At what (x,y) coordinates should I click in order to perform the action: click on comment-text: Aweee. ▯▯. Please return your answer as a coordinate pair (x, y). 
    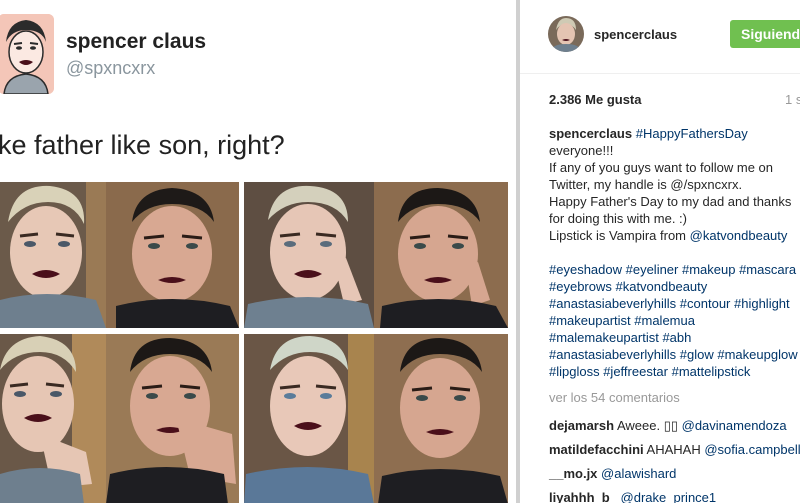
    Looking at the image, I should click on (649, 425).